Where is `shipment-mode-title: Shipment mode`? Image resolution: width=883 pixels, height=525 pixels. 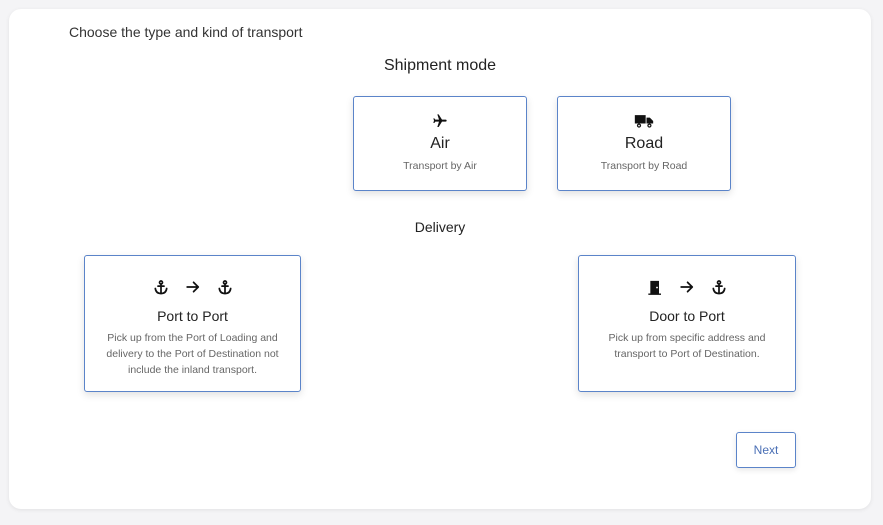
shipment-mode-title: Shipment mode is located at coordinates (440, 65).